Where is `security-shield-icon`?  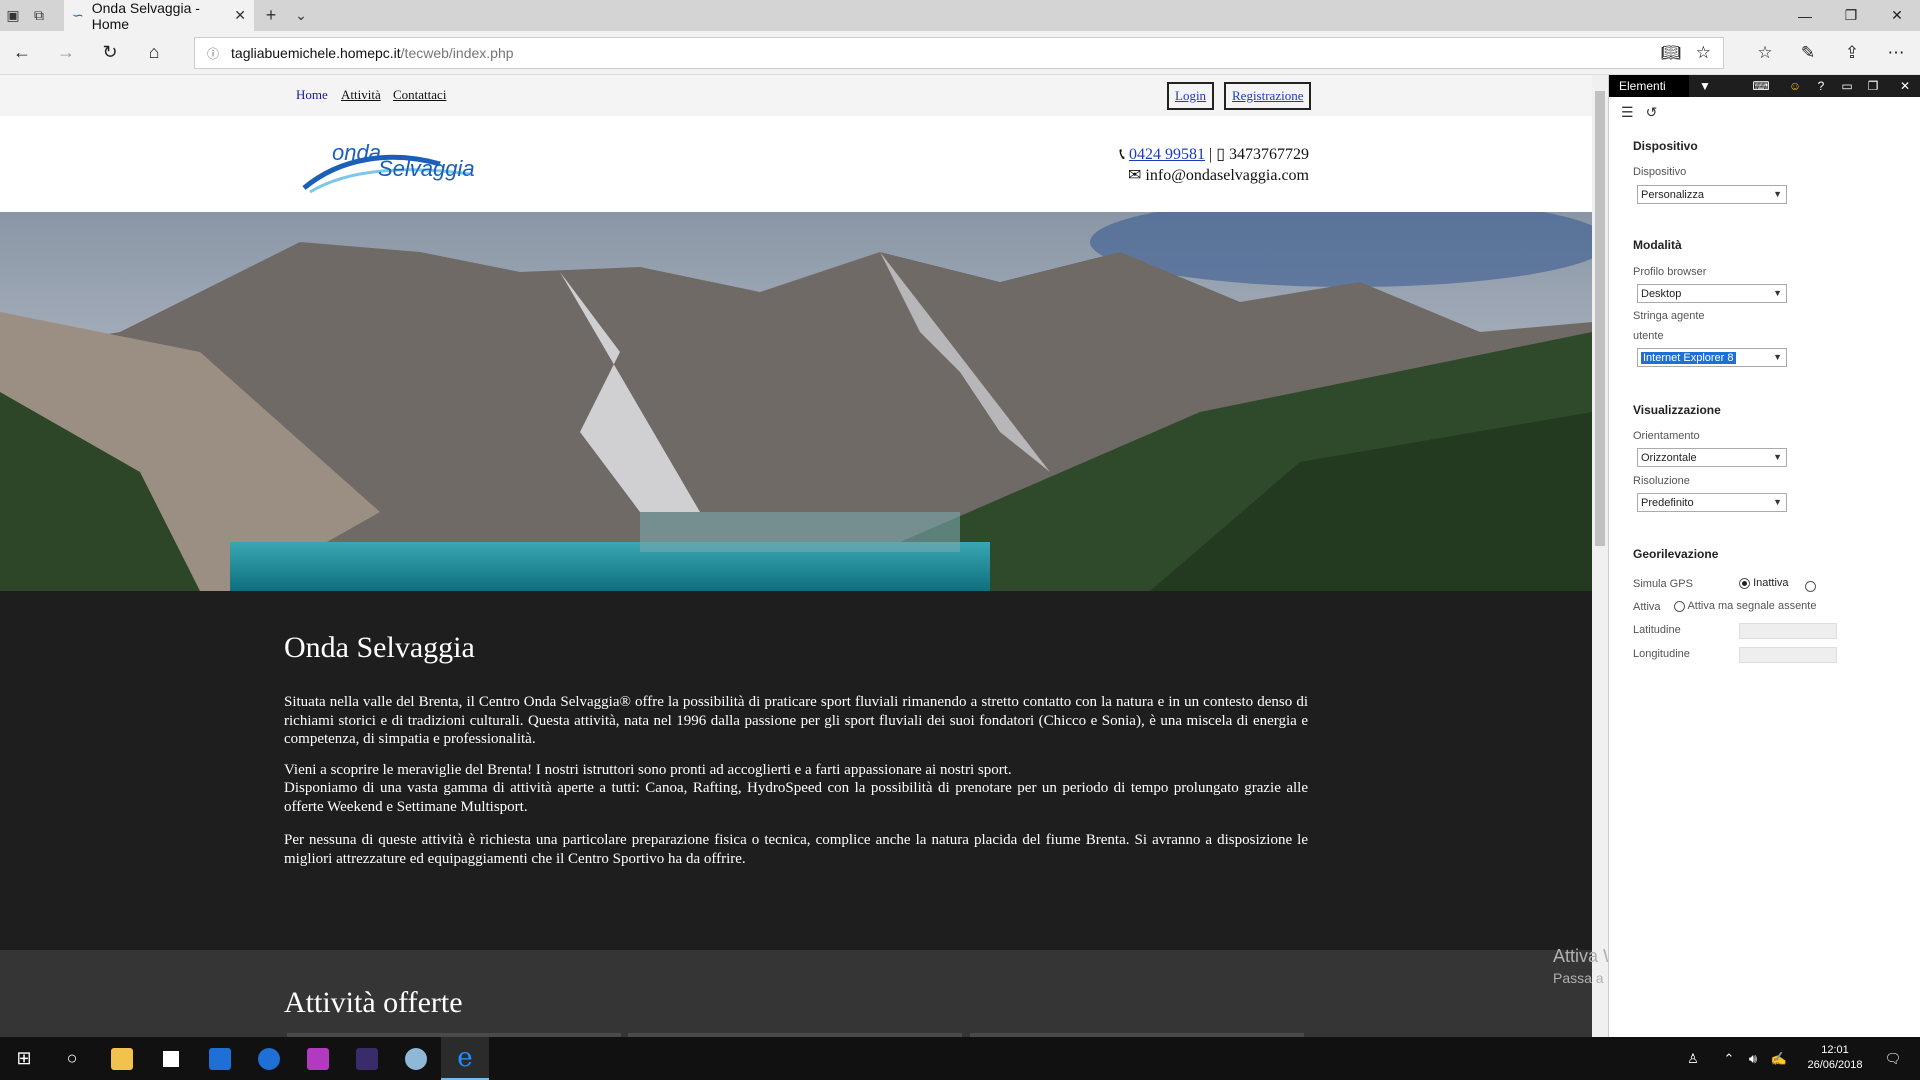
security-shield-icon is located at coordinates (220, 1058).